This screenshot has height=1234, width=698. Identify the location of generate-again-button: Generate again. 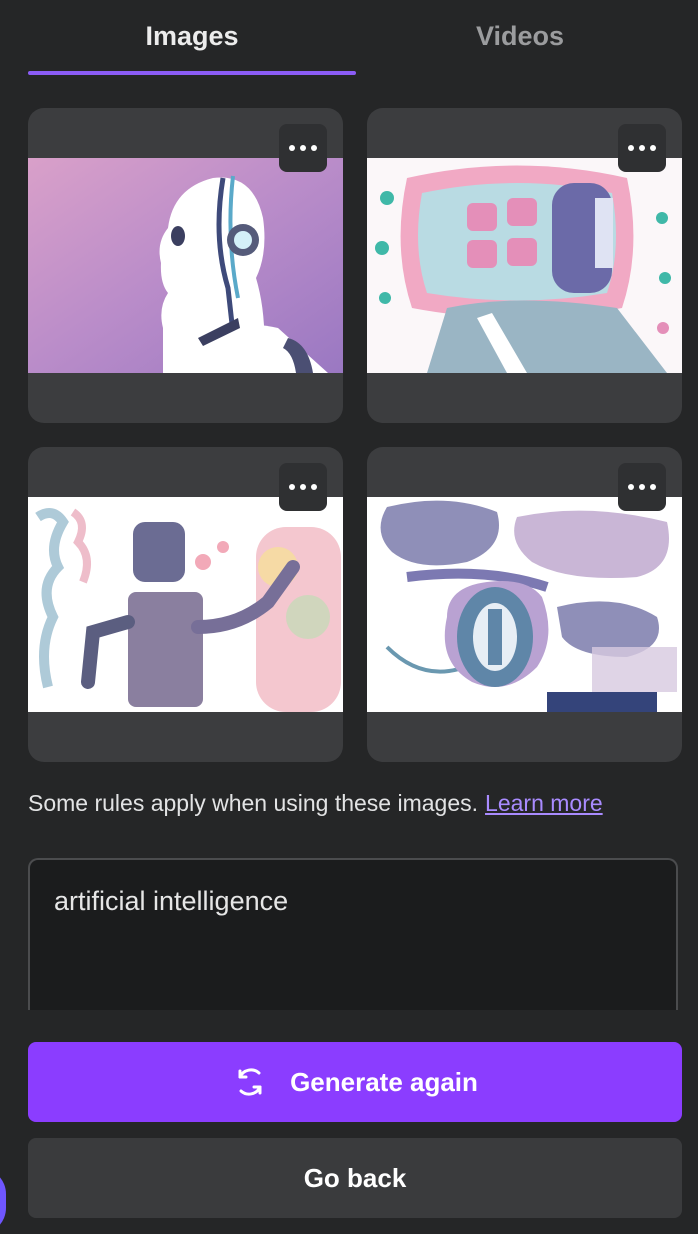
(355, 1082).